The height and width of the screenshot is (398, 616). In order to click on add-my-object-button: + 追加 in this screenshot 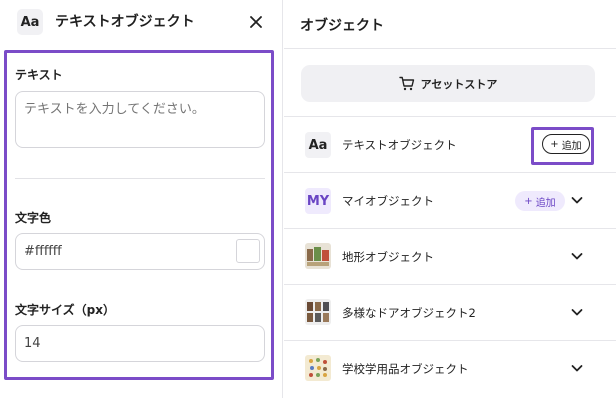, I will do `click(540, 201)`.